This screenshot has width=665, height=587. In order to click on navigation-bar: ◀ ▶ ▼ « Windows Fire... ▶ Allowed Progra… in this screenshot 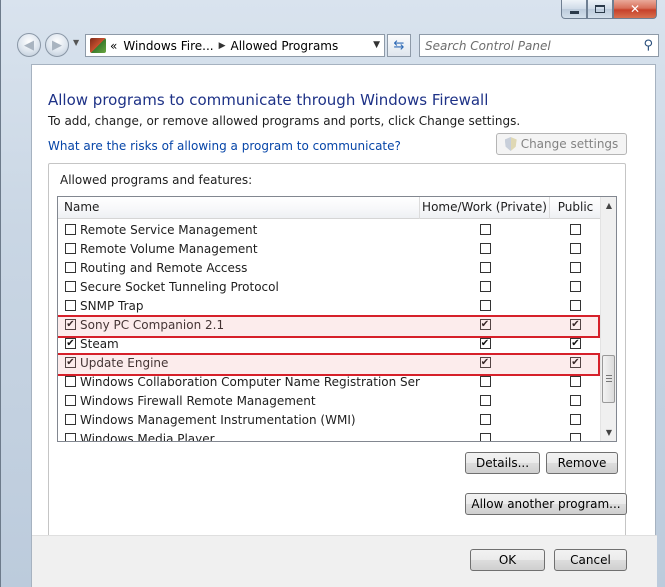, I will do `click(337, 45)`.